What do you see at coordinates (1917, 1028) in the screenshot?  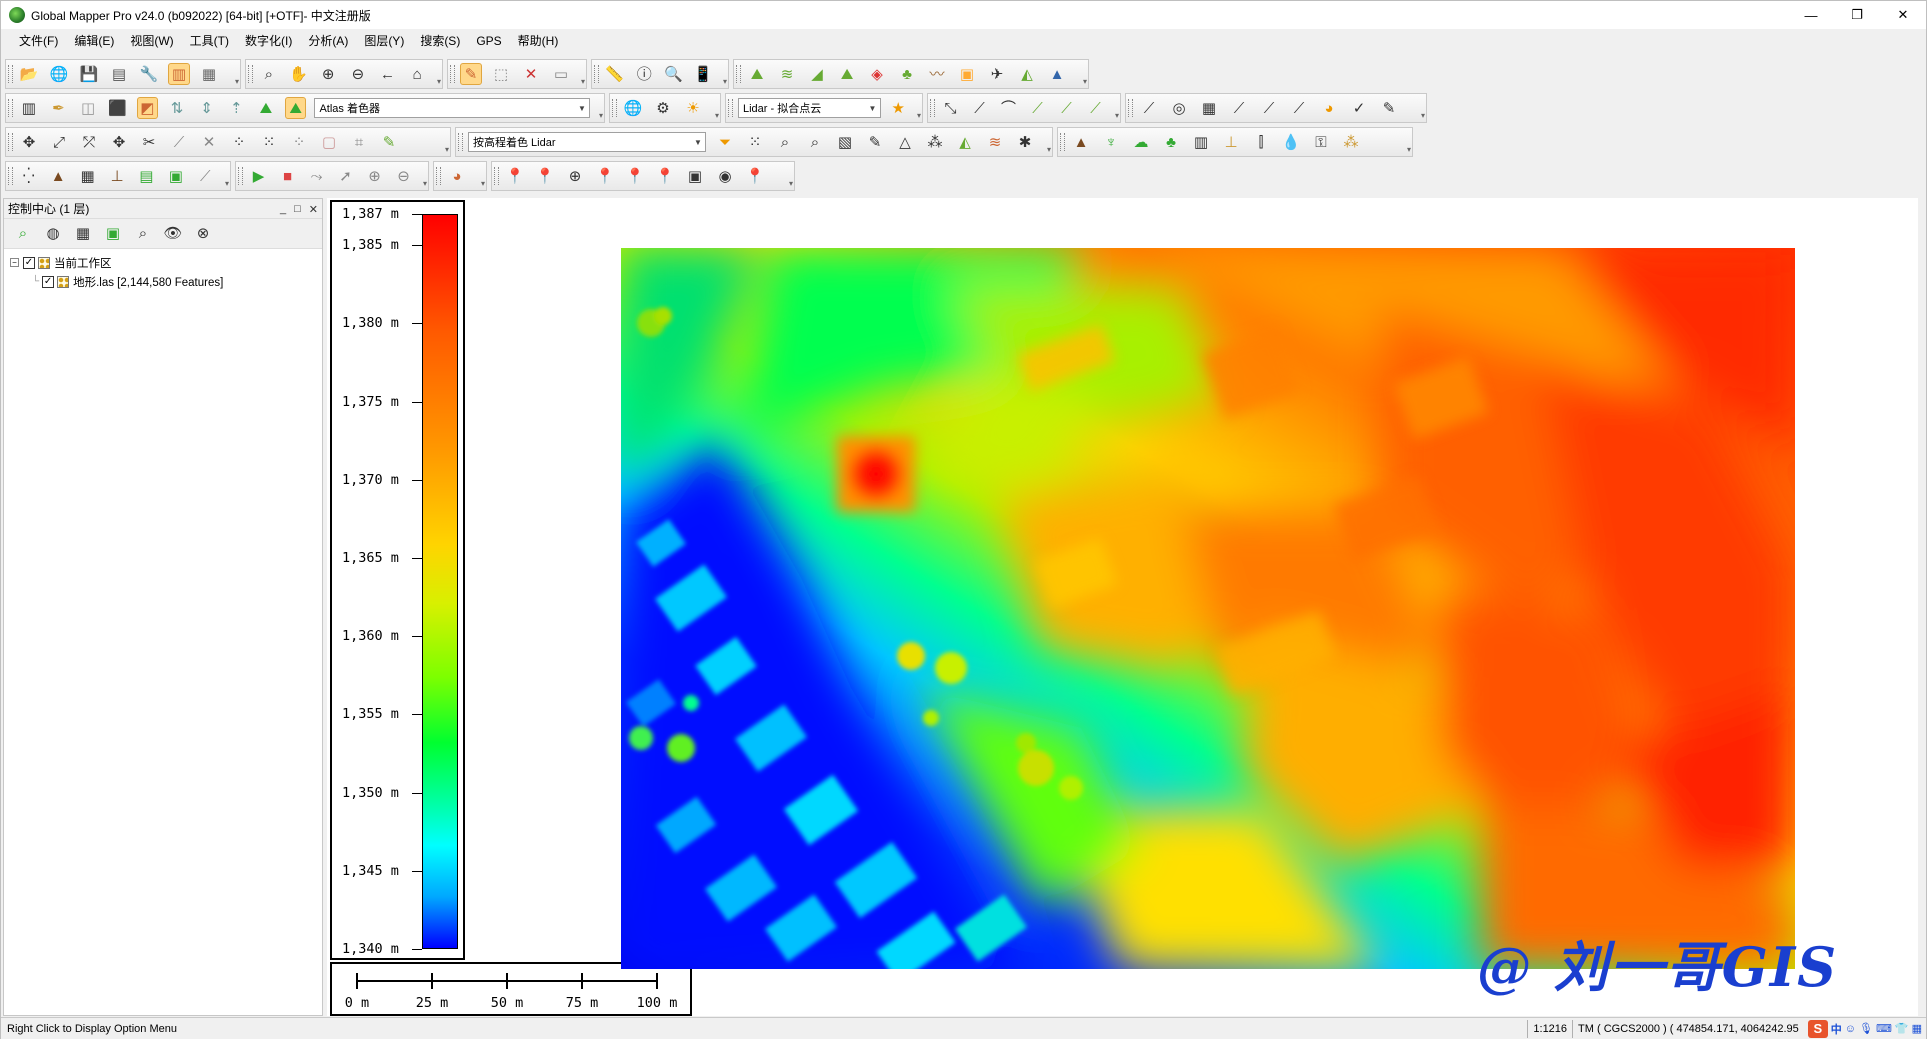 I see `ime-grid-icon: ▦` at bounding box center [1917, 1028].